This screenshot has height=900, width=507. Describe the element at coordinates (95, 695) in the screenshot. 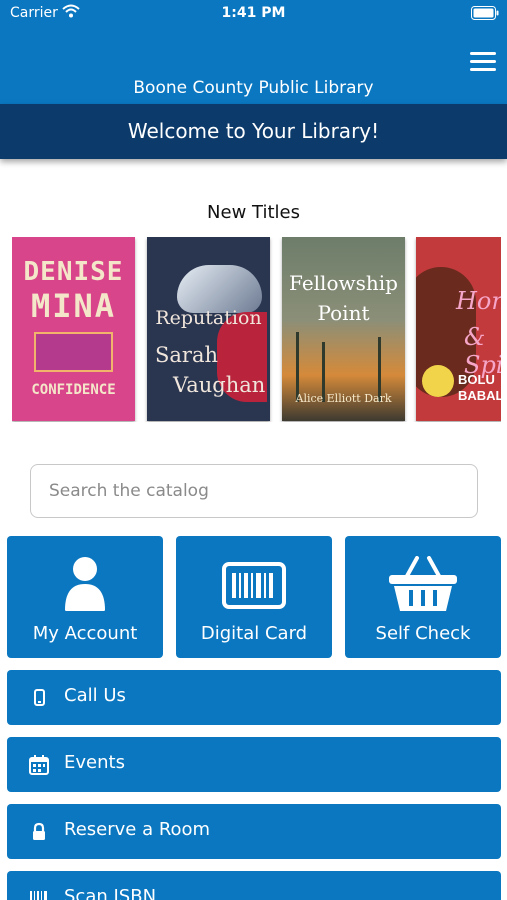

I see `call-us-label: Call Us` at that location.